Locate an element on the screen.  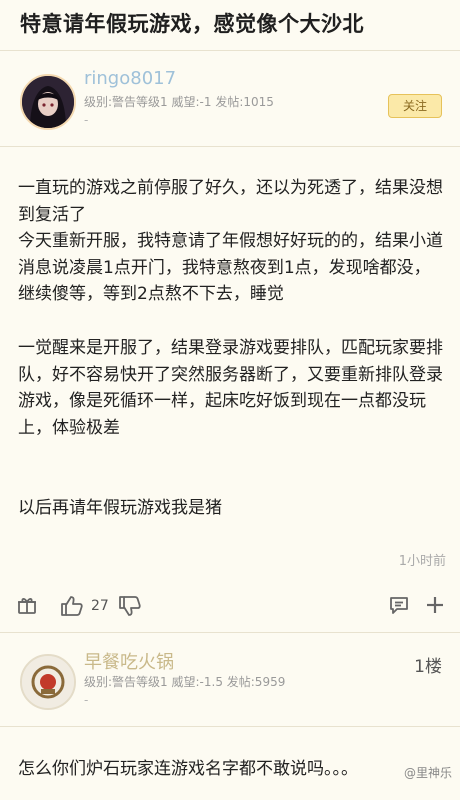
author-name: ringo8017 is located at coordinates (130, 78).